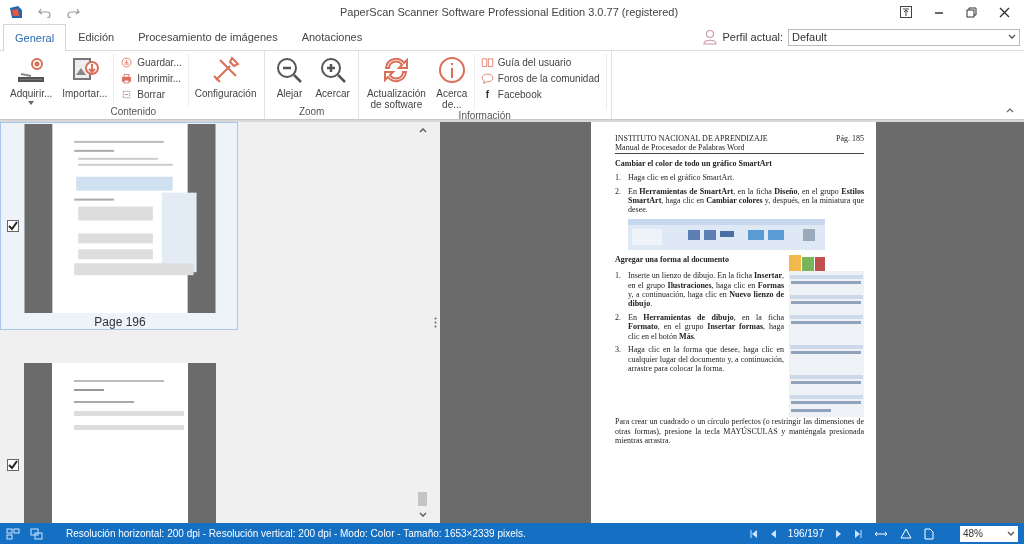  What do you see at coordinates (540, 62) in the screenshot?
I see `ribbon-button: Guía del usuario` at bounding box center [540, 62].